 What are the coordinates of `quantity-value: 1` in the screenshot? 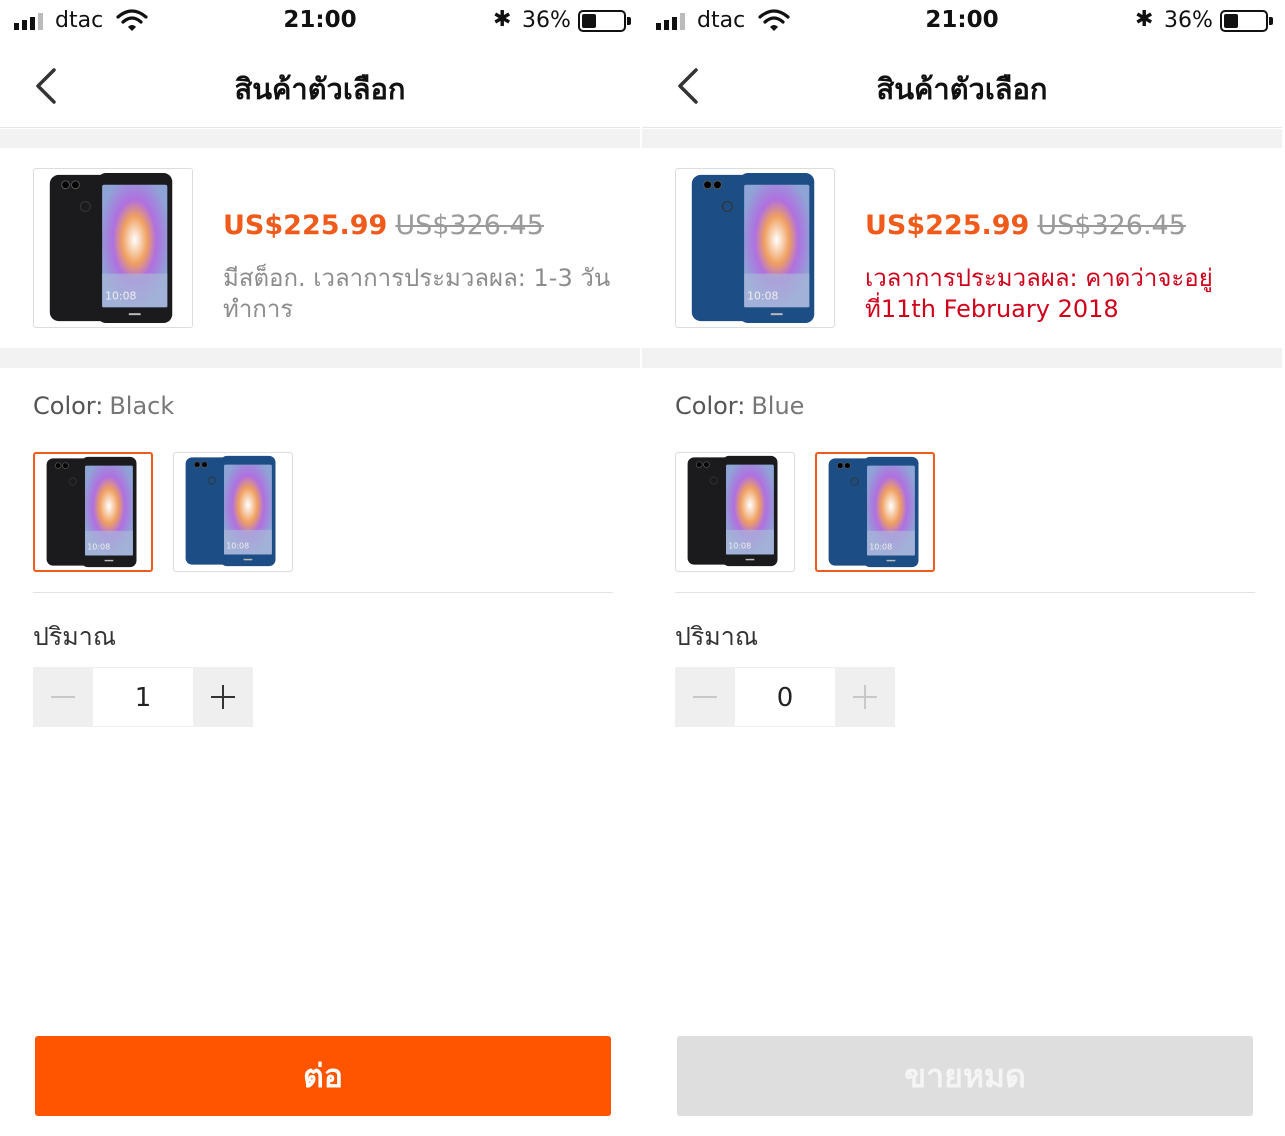 It's located at (143, 697).